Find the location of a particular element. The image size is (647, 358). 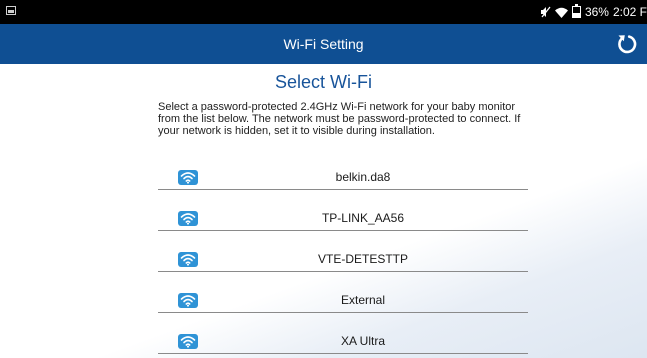

network-item: External is located at coordinates (343, 301).